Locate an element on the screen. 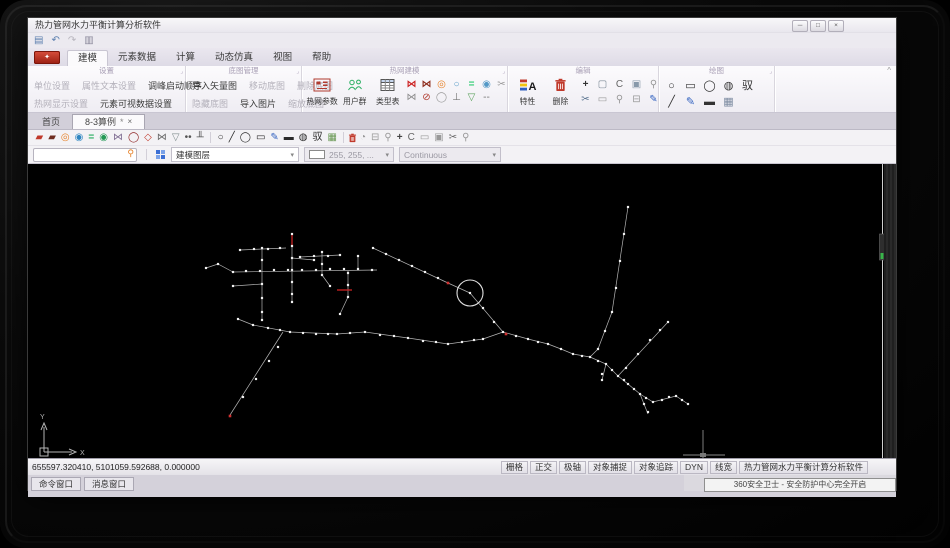 The height and width of the screenshot is (548, 950). return-pipe-icon: ▰ is located at coordinates (52, 137).